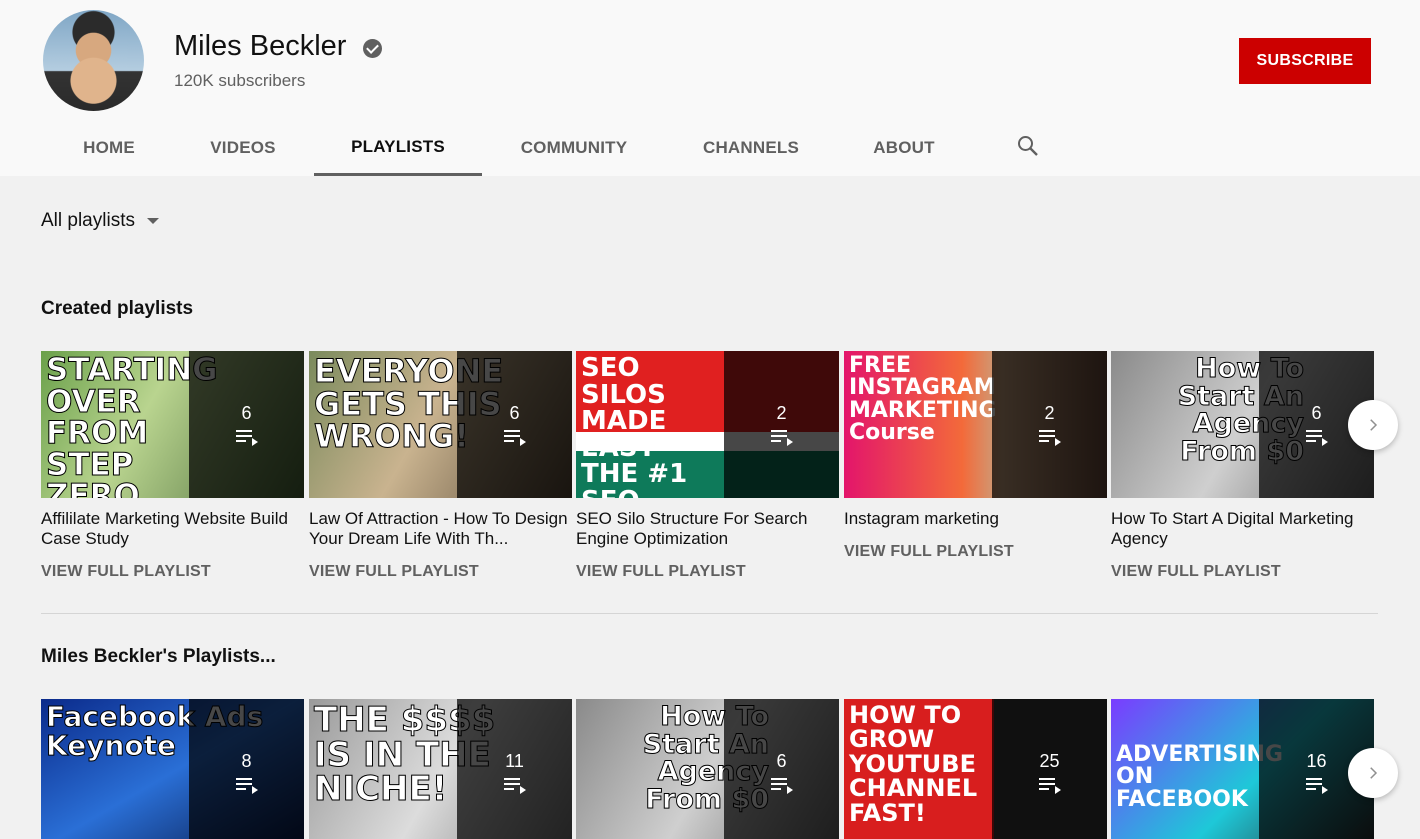 The width and height of the screenshot is (1420, 839). I want to click on playlist-card: ADVERTISING ON FACEBOOK 16, so click(1242, 769).